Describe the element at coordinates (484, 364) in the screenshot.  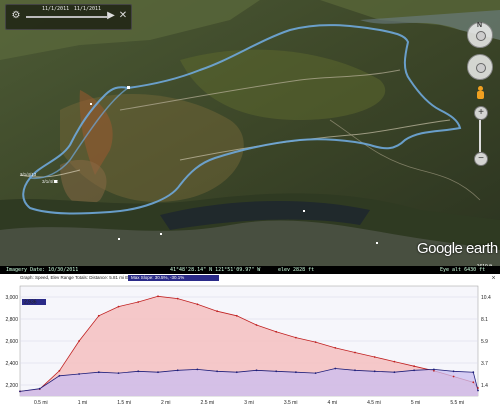
I see `y2-tick-label: 3.7` at that location.